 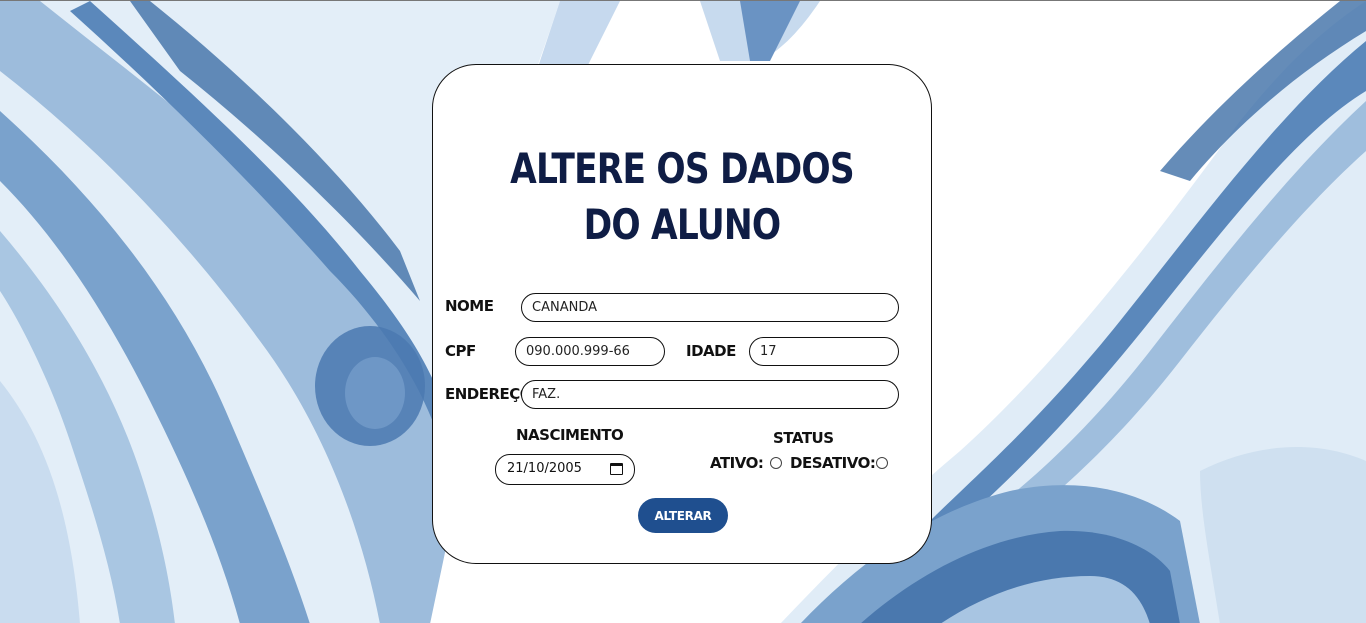 I want to click on cpf-input, so click(x=590, y=351).